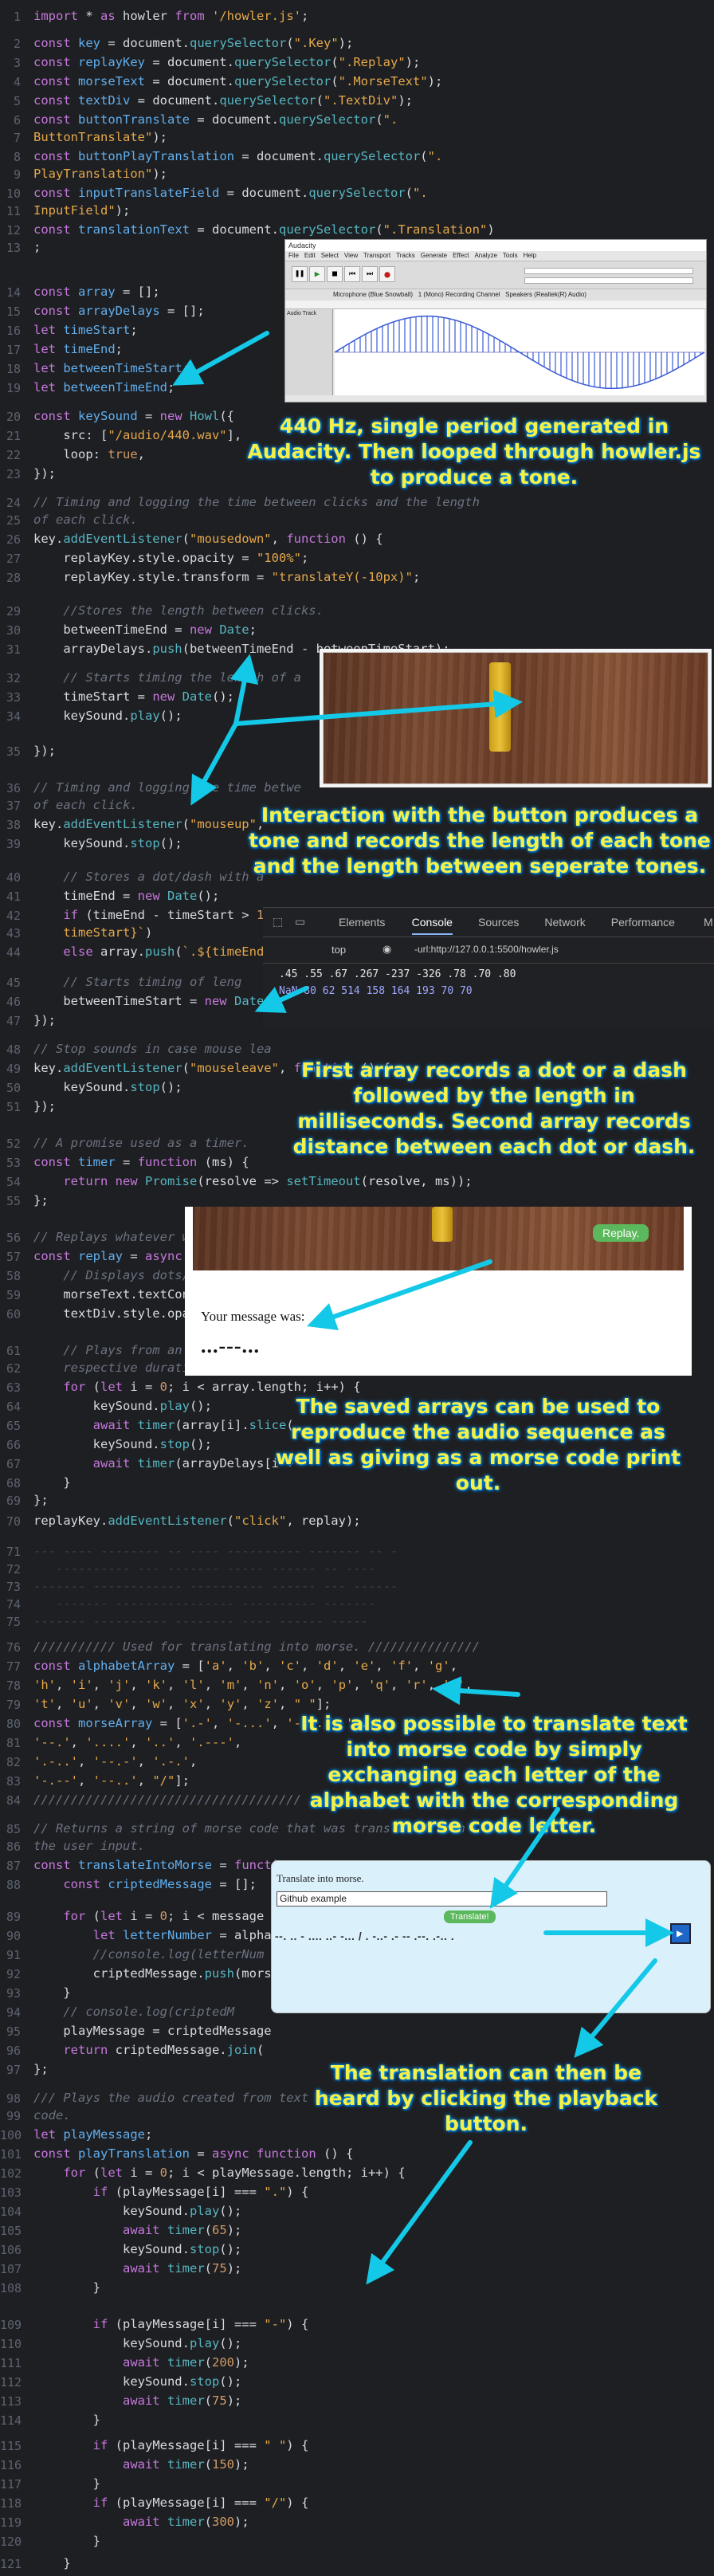 This screenshot has height=2576, width=714. What do you see at coordinates (244, 690) in the screenshot?
I see `arrow-key-up` at bounding box center [244, 690].